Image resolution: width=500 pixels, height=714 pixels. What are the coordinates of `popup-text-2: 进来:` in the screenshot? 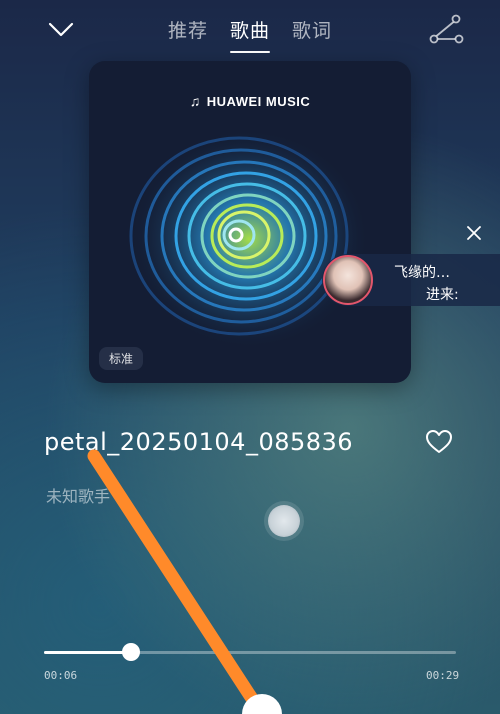 It's located at (442, 295).